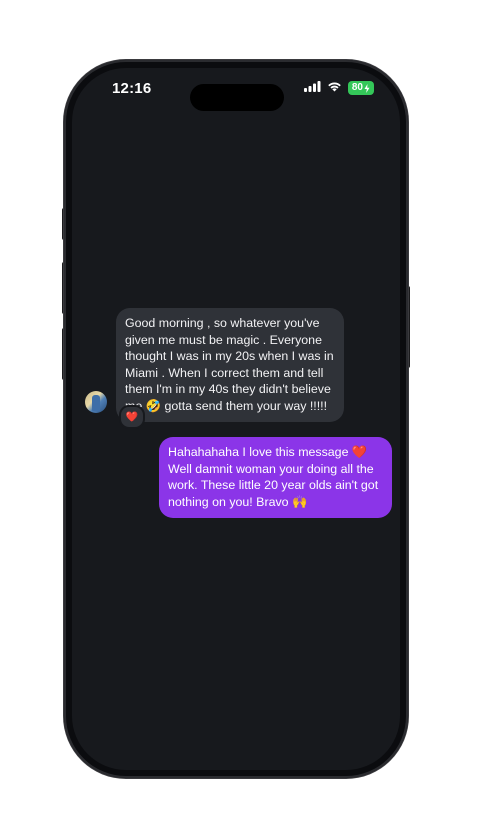 The image size is (480, 833). I want to click on heart-reaction-icon: ❤️, so click(132, 417).